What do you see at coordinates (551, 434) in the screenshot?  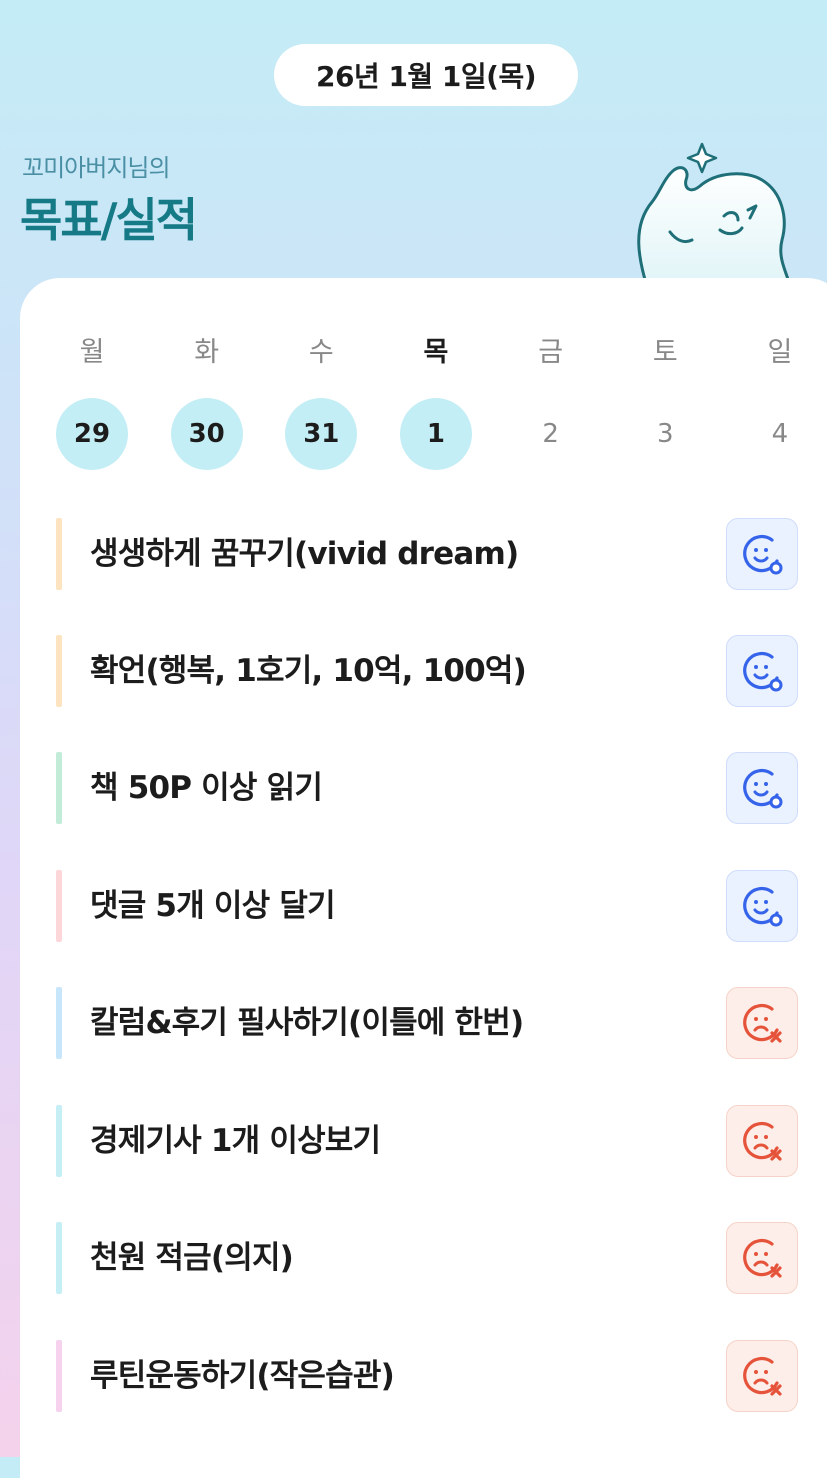 I see `day-2: 2` at bounding box center [551, 434].